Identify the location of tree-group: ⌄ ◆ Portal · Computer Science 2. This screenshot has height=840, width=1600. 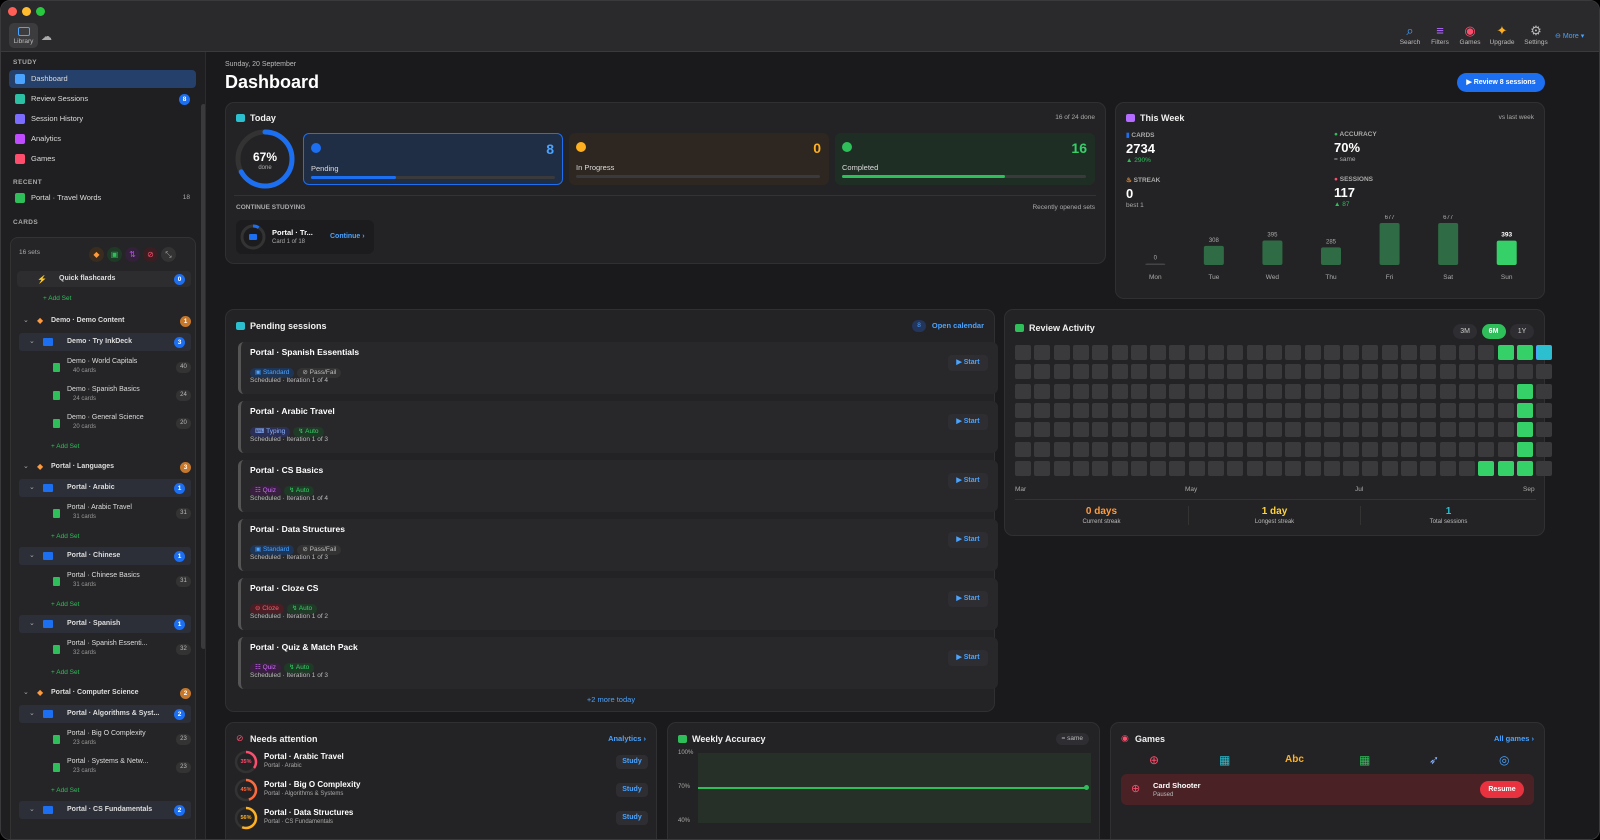
(103, 693).